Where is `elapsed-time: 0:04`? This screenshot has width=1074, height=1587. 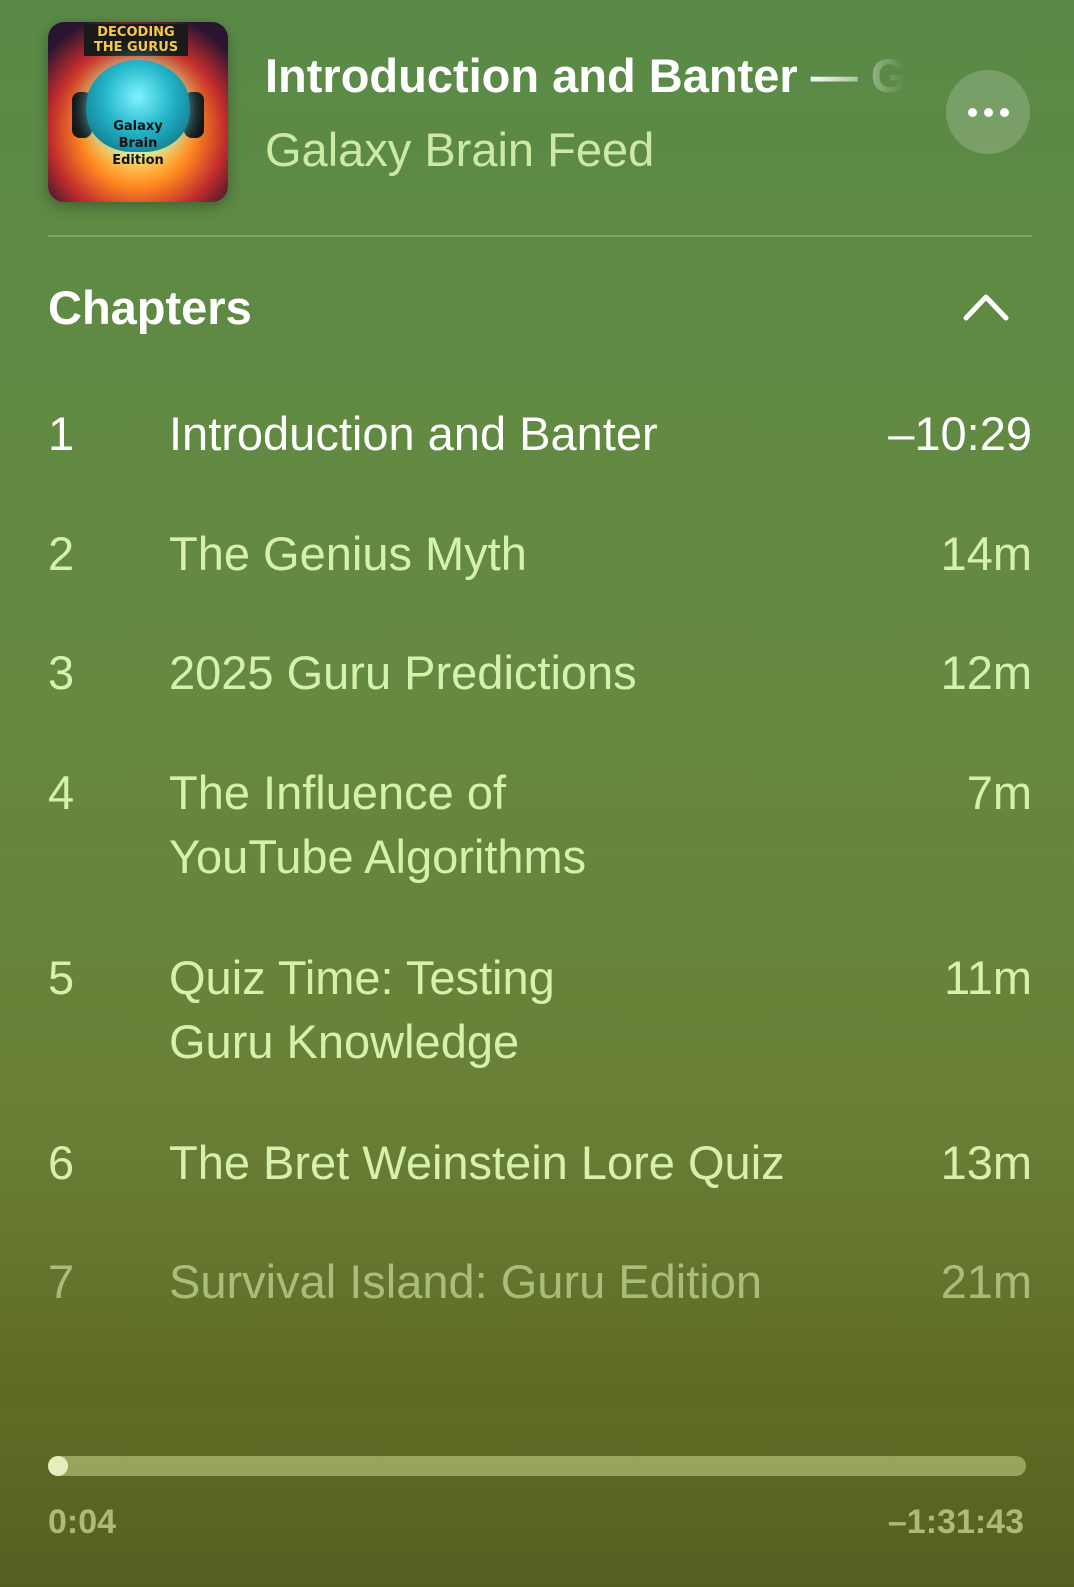
elapsed-time: 0:04 is located at coordinates (82, 1522).